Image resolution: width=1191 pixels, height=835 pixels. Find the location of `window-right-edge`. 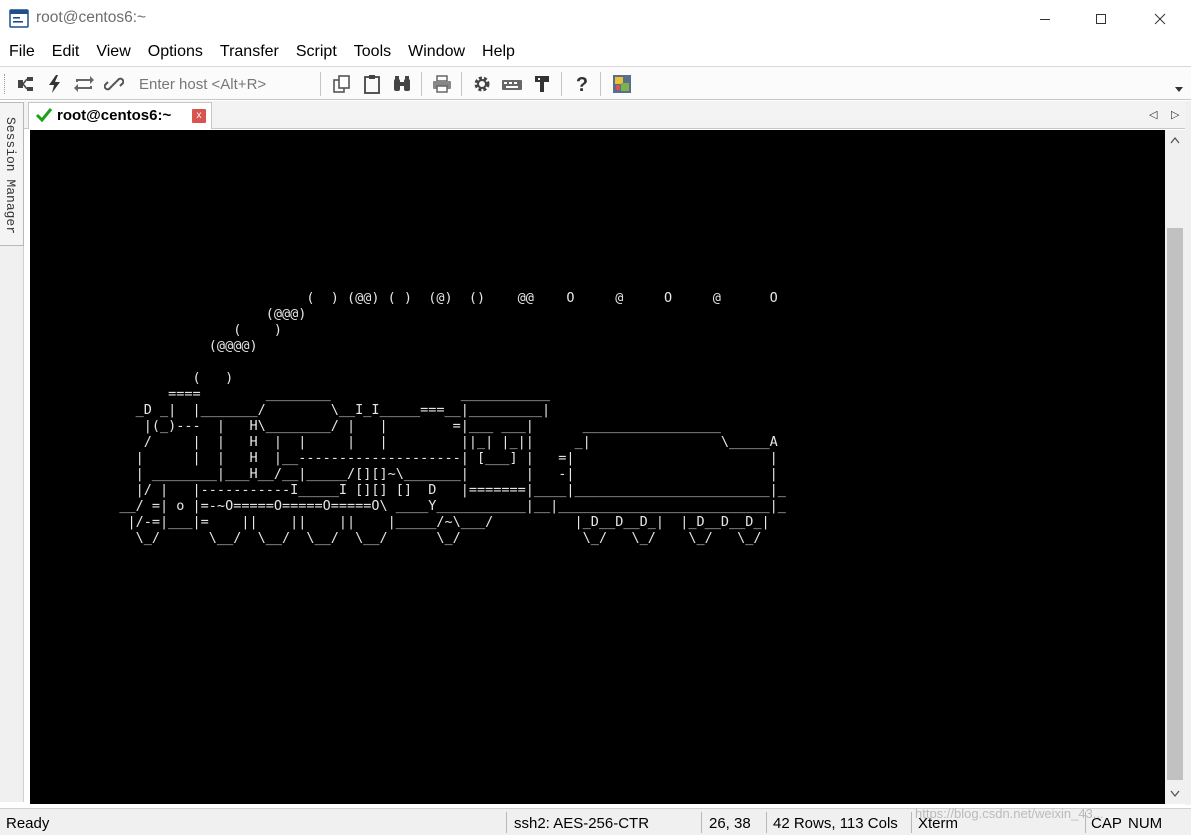

window-right-edge is located at coordinates (1188, 453).